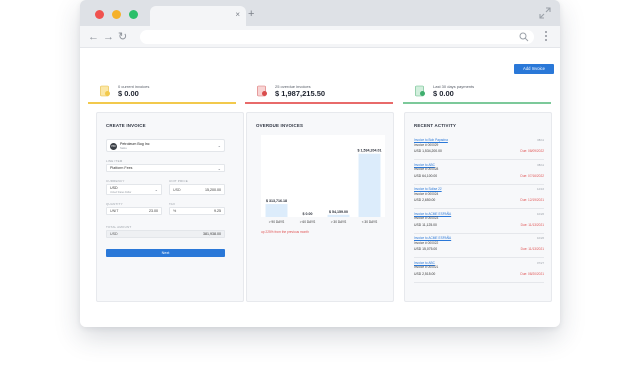 Image resolution: width=640 pixels, height=381 pixels. I want to click on line-item-value: Platform Fees, so click(121, 168).